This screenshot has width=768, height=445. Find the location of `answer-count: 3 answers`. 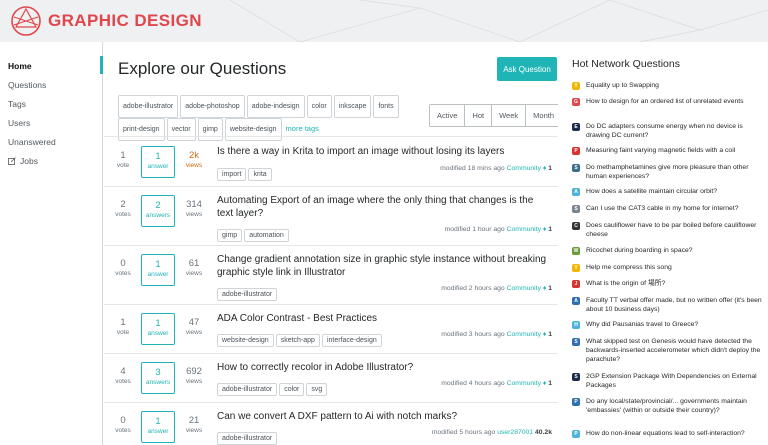

answer-count: 3 answers is located at coordinates (158, 378).